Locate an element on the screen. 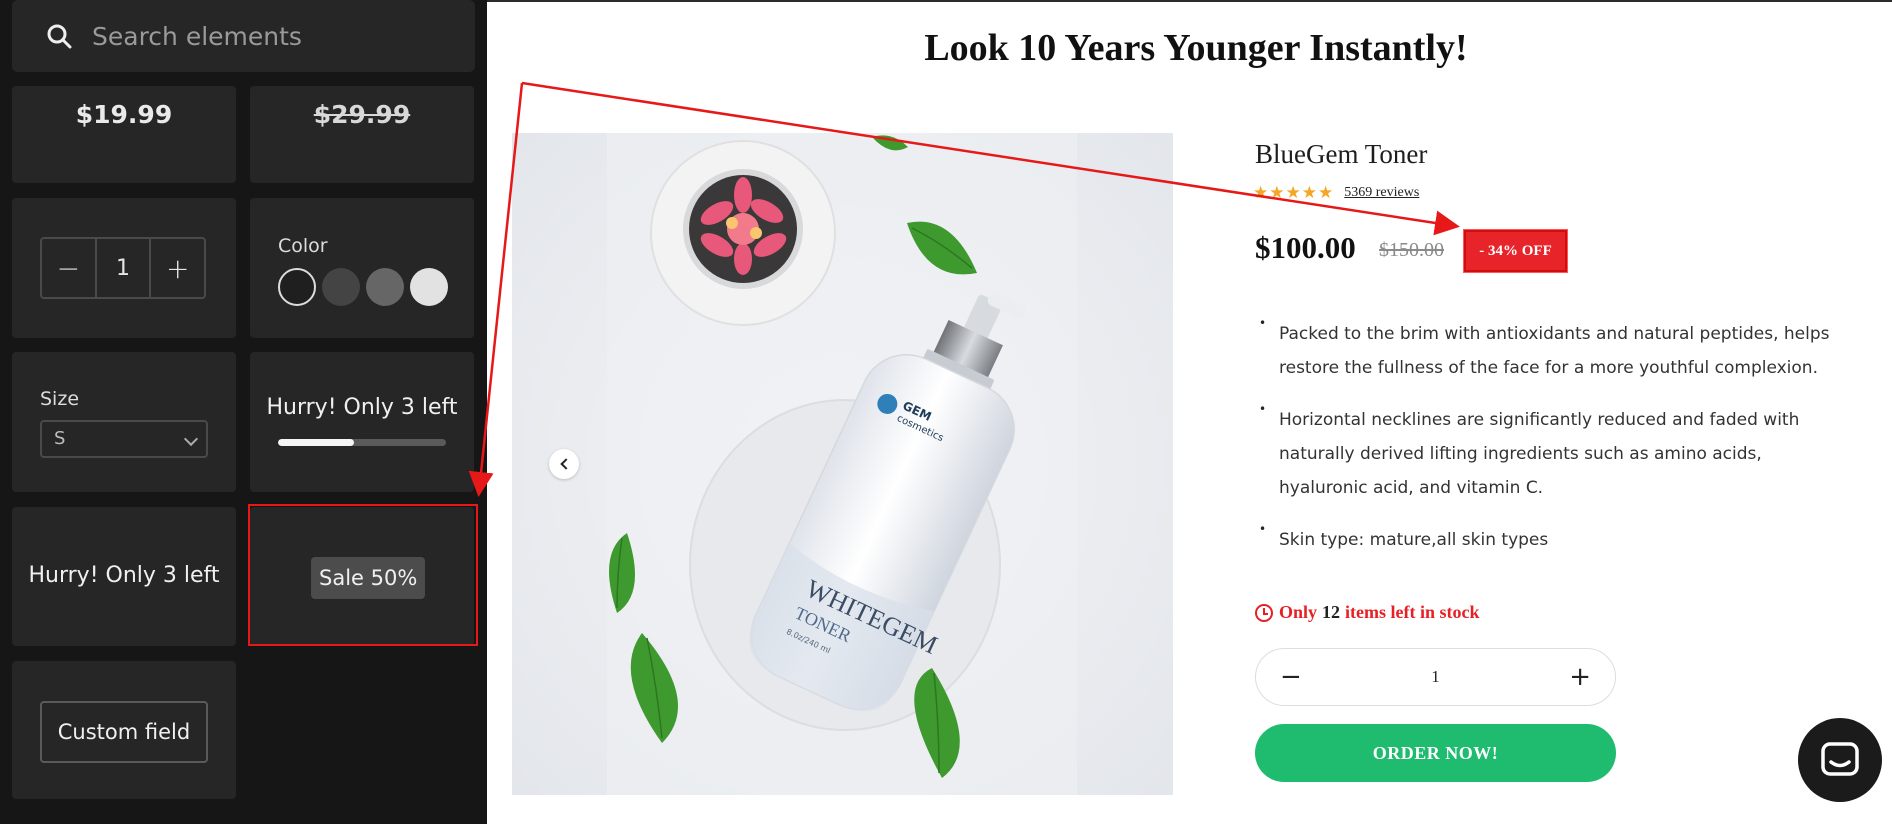  quantity-widget: − 1 + is located at coordinates (124, 268).